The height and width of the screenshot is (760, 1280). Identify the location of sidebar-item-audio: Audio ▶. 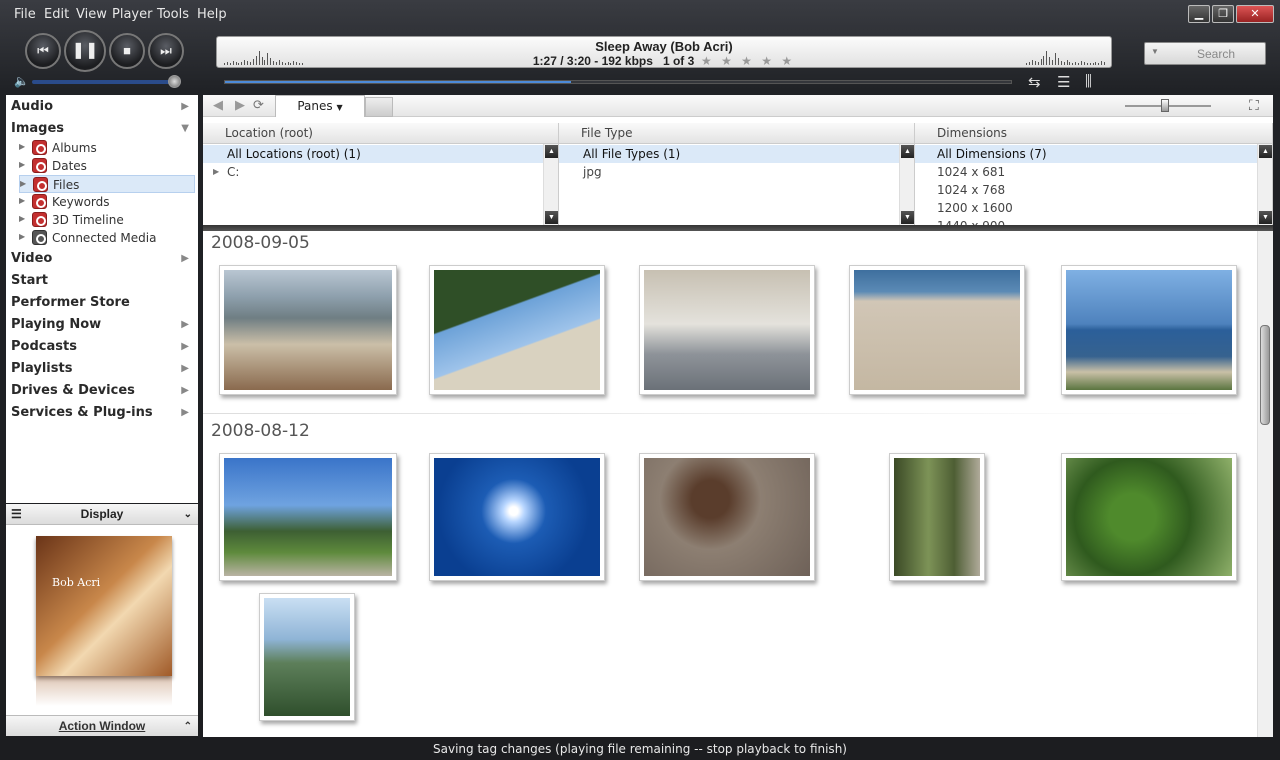
(104, 106).